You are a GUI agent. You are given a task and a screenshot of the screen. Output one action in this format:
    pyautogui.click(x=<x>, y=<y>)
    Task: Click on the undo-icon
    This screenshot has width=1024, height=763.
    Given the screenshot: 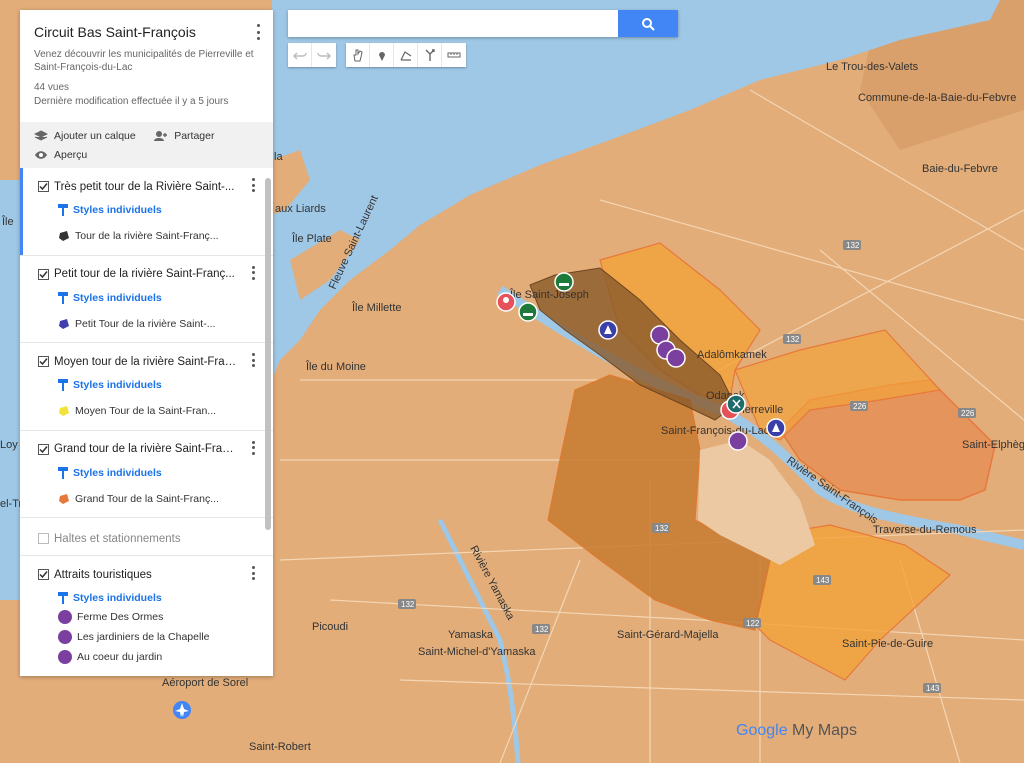 What is the action you would take?
    pyautogui.click(x=299, y=56)
    